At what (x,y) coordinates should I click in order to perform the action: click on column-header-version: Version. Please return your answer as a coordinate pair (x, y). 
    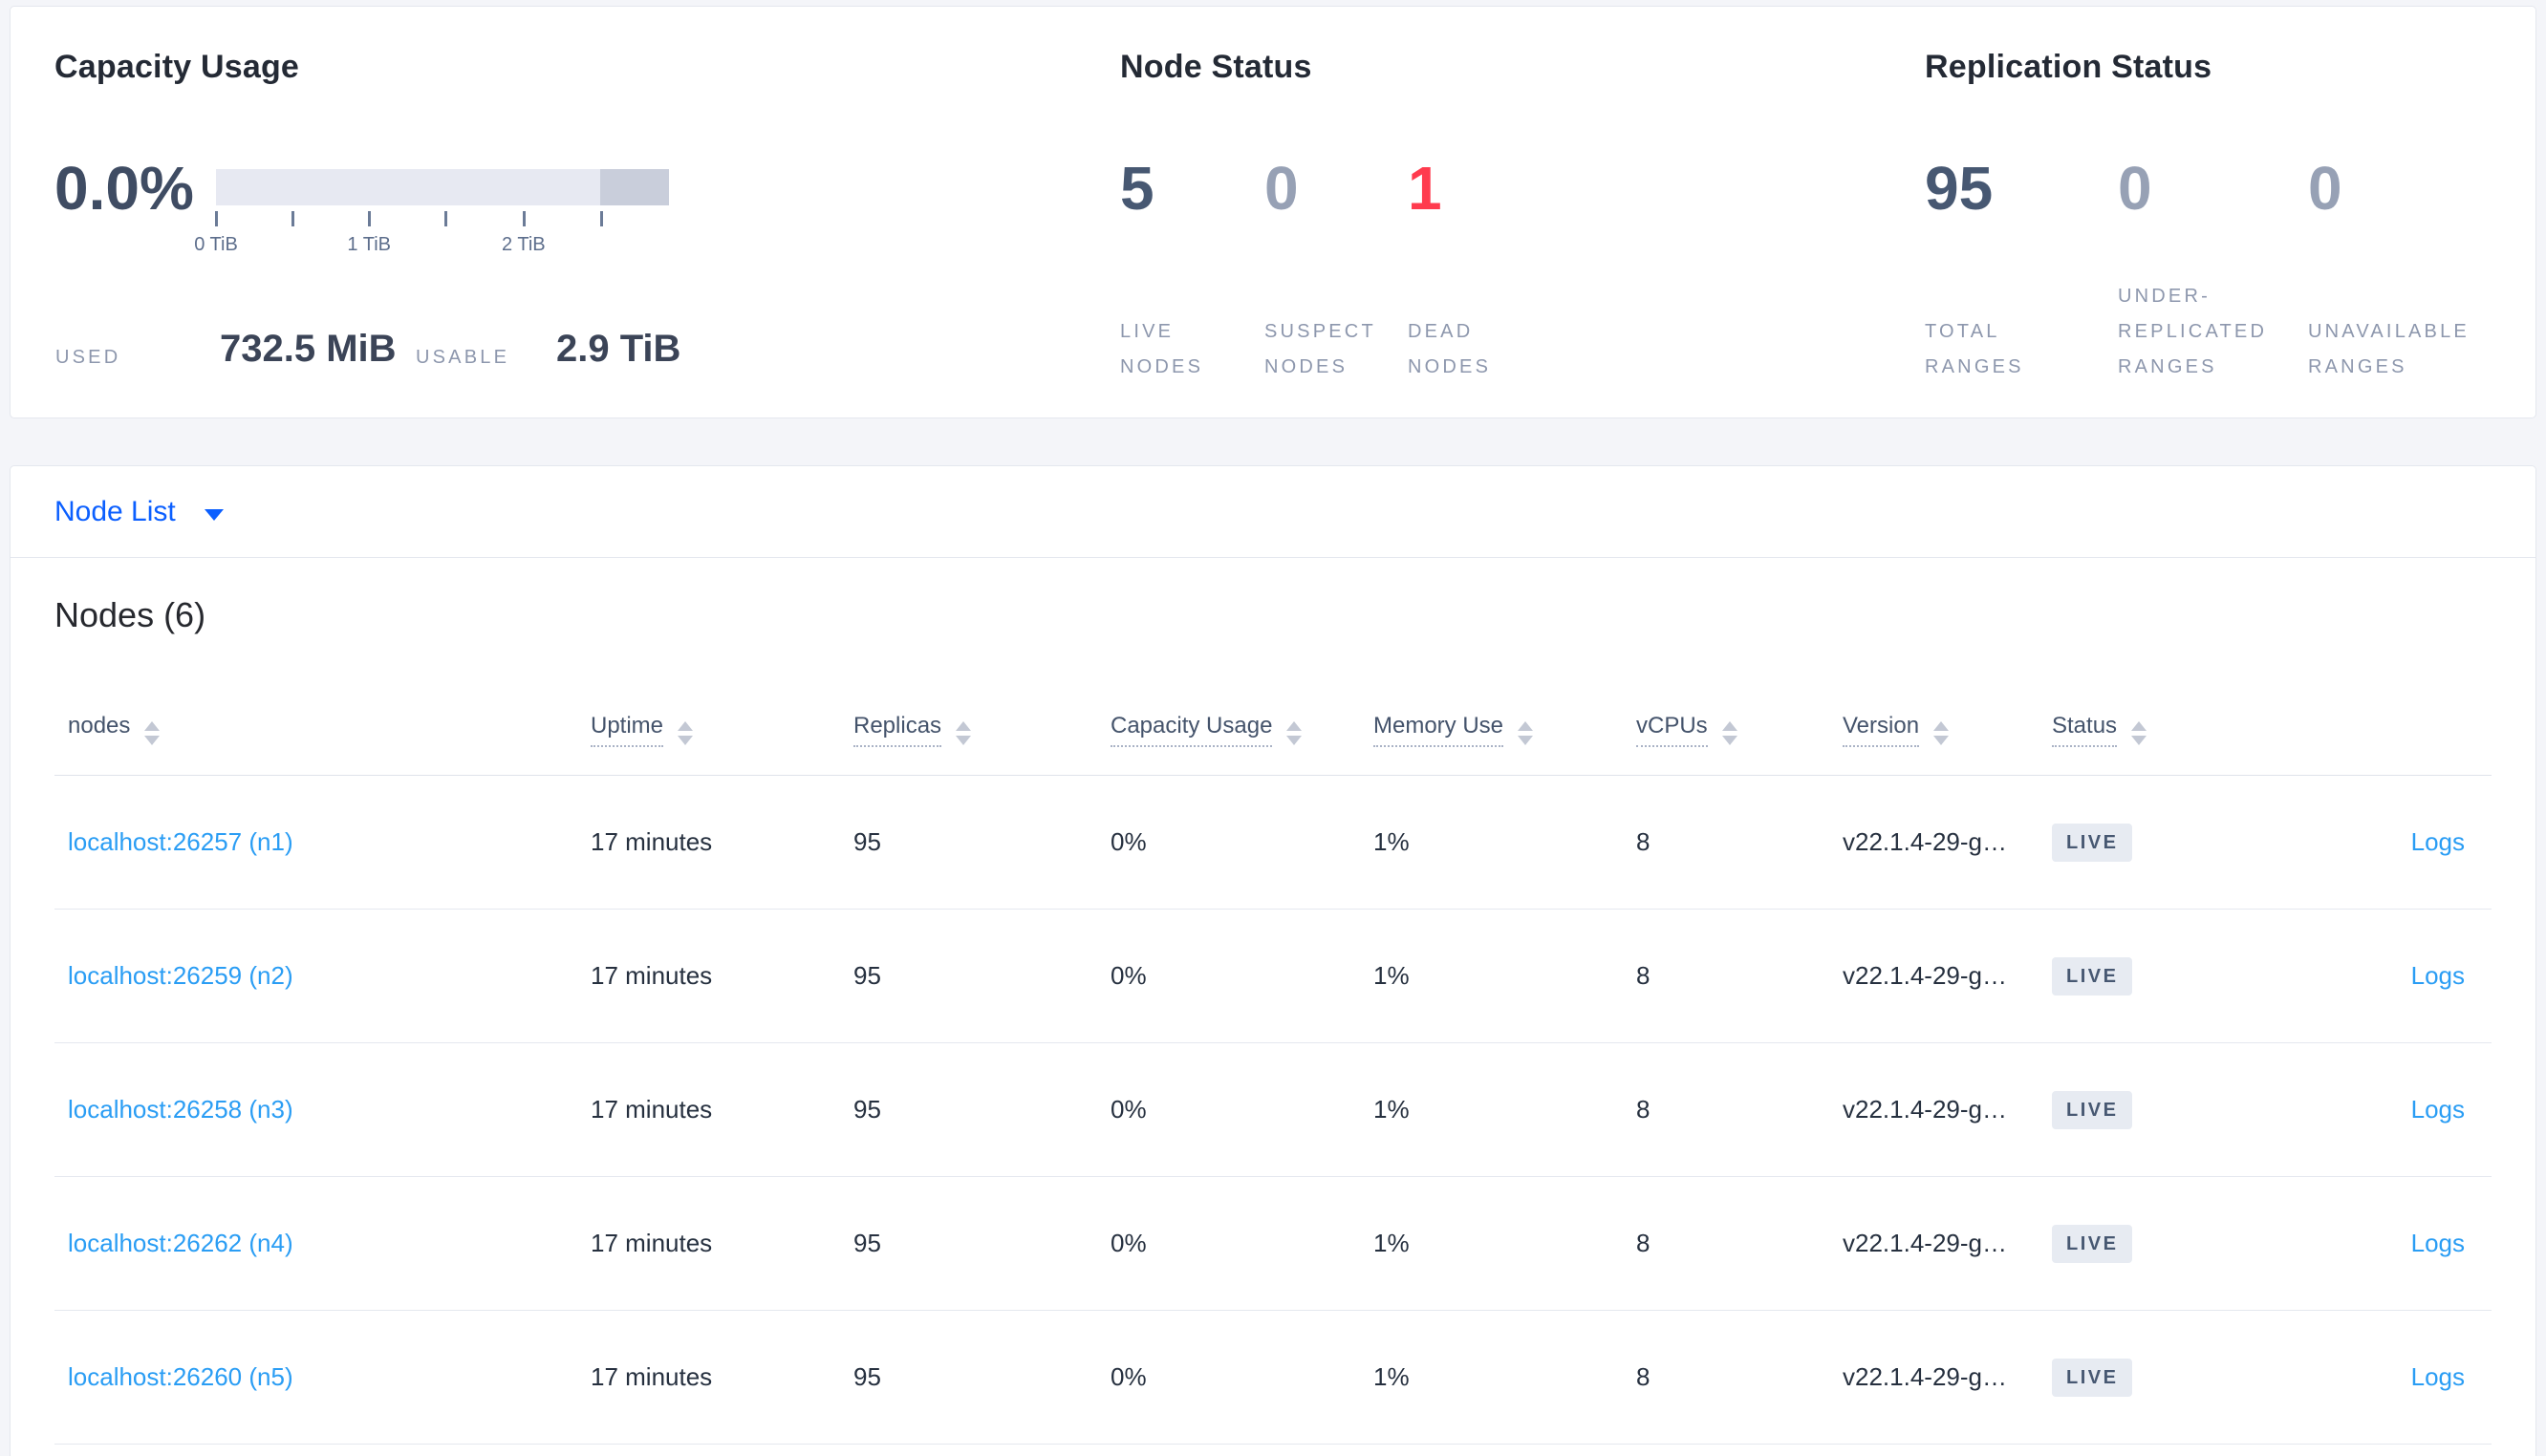
    Looking at the image, I should click on (1947, 729).